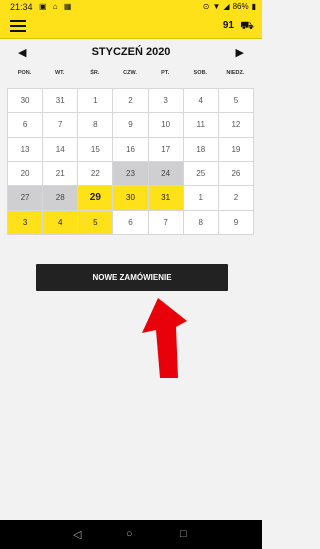 Image resolution: width=320 pixels, height=549 pixels. What do you see at coordinates (61, 174) in the screenshot?
I see `day-cell: 21` at bounding box center [61, 174].